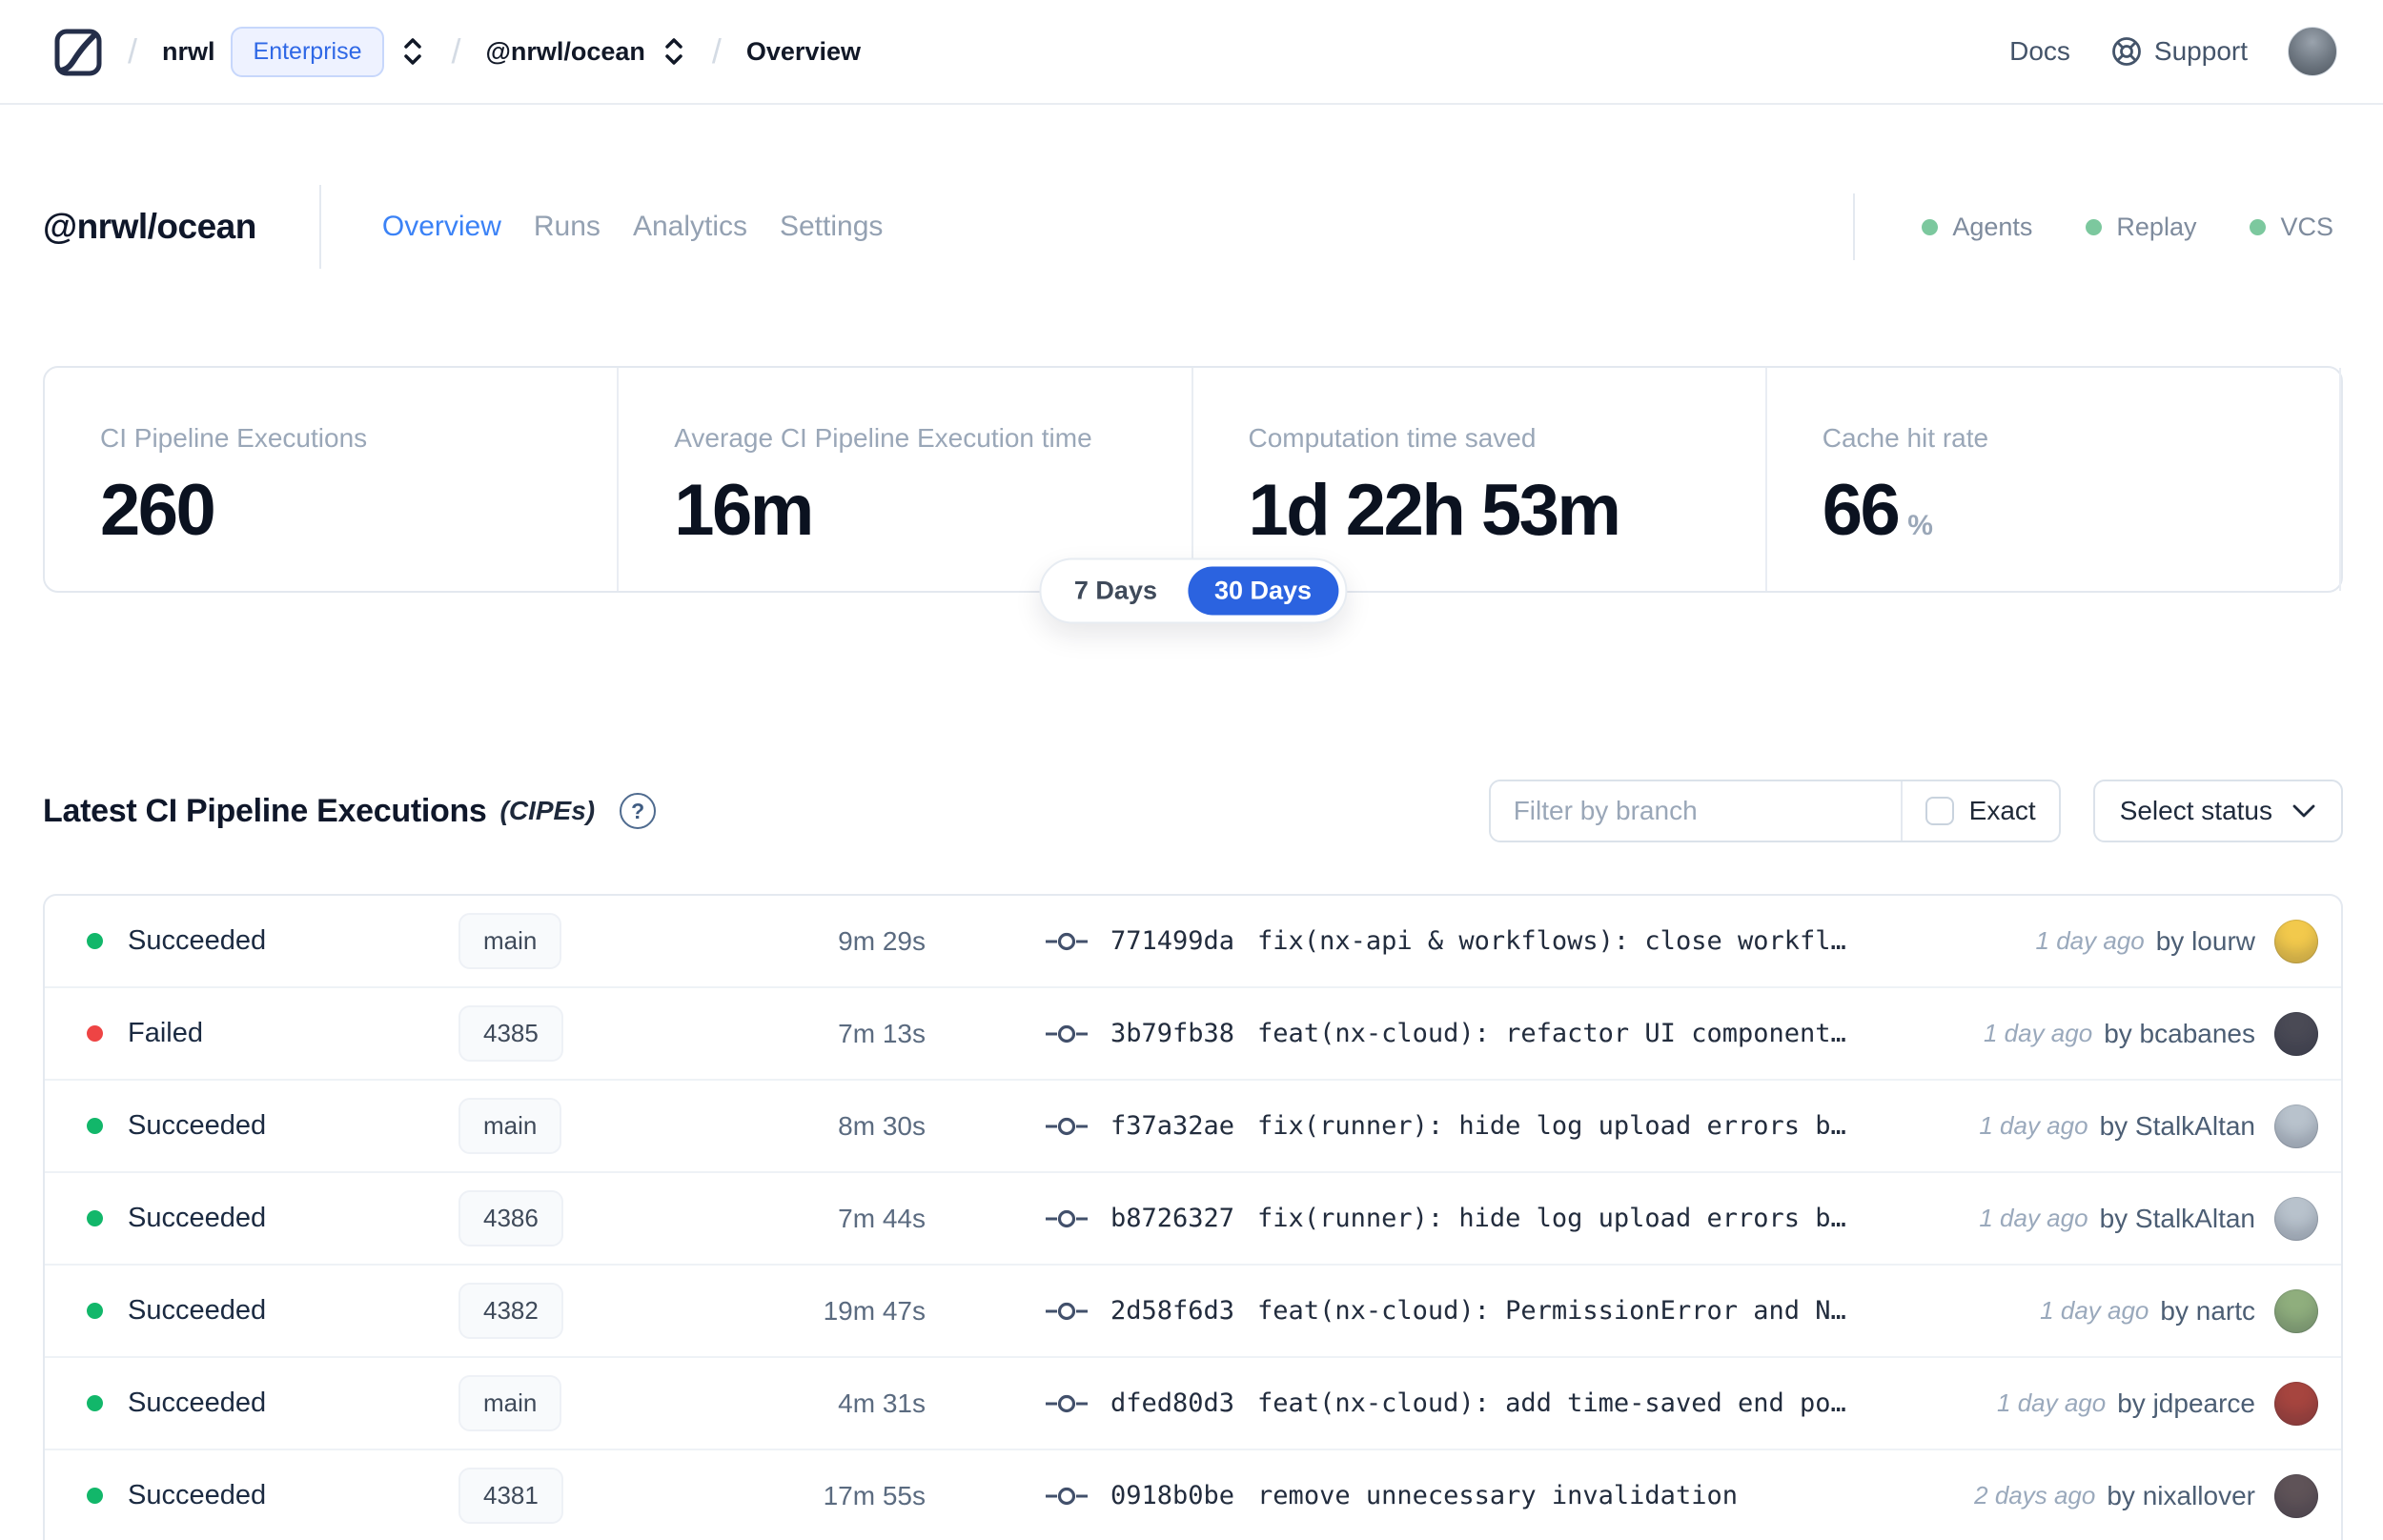 The image size is (2383, 1540). Describe the element at coordinates (2205, 940) in the screenshot. I see `author: by lourw` at that location.